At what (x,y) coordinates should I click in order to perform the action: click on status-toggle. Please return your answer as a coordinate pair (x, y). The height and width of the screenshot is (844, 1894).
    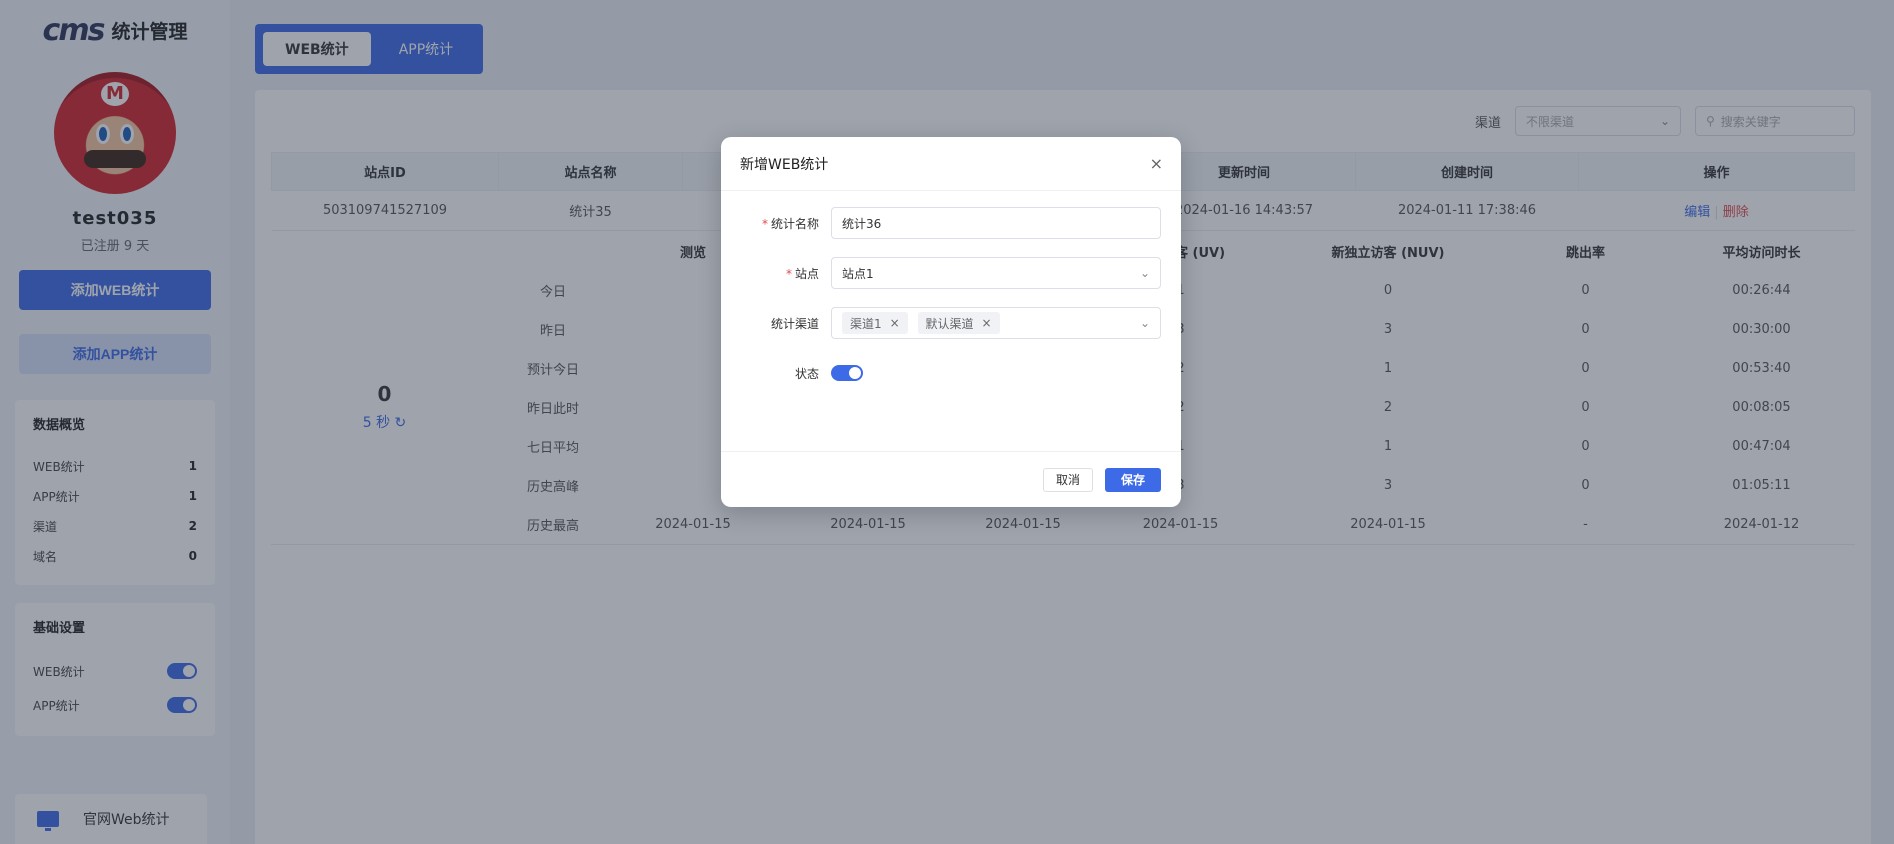
    Looking at the image, I should click on (847, 373).